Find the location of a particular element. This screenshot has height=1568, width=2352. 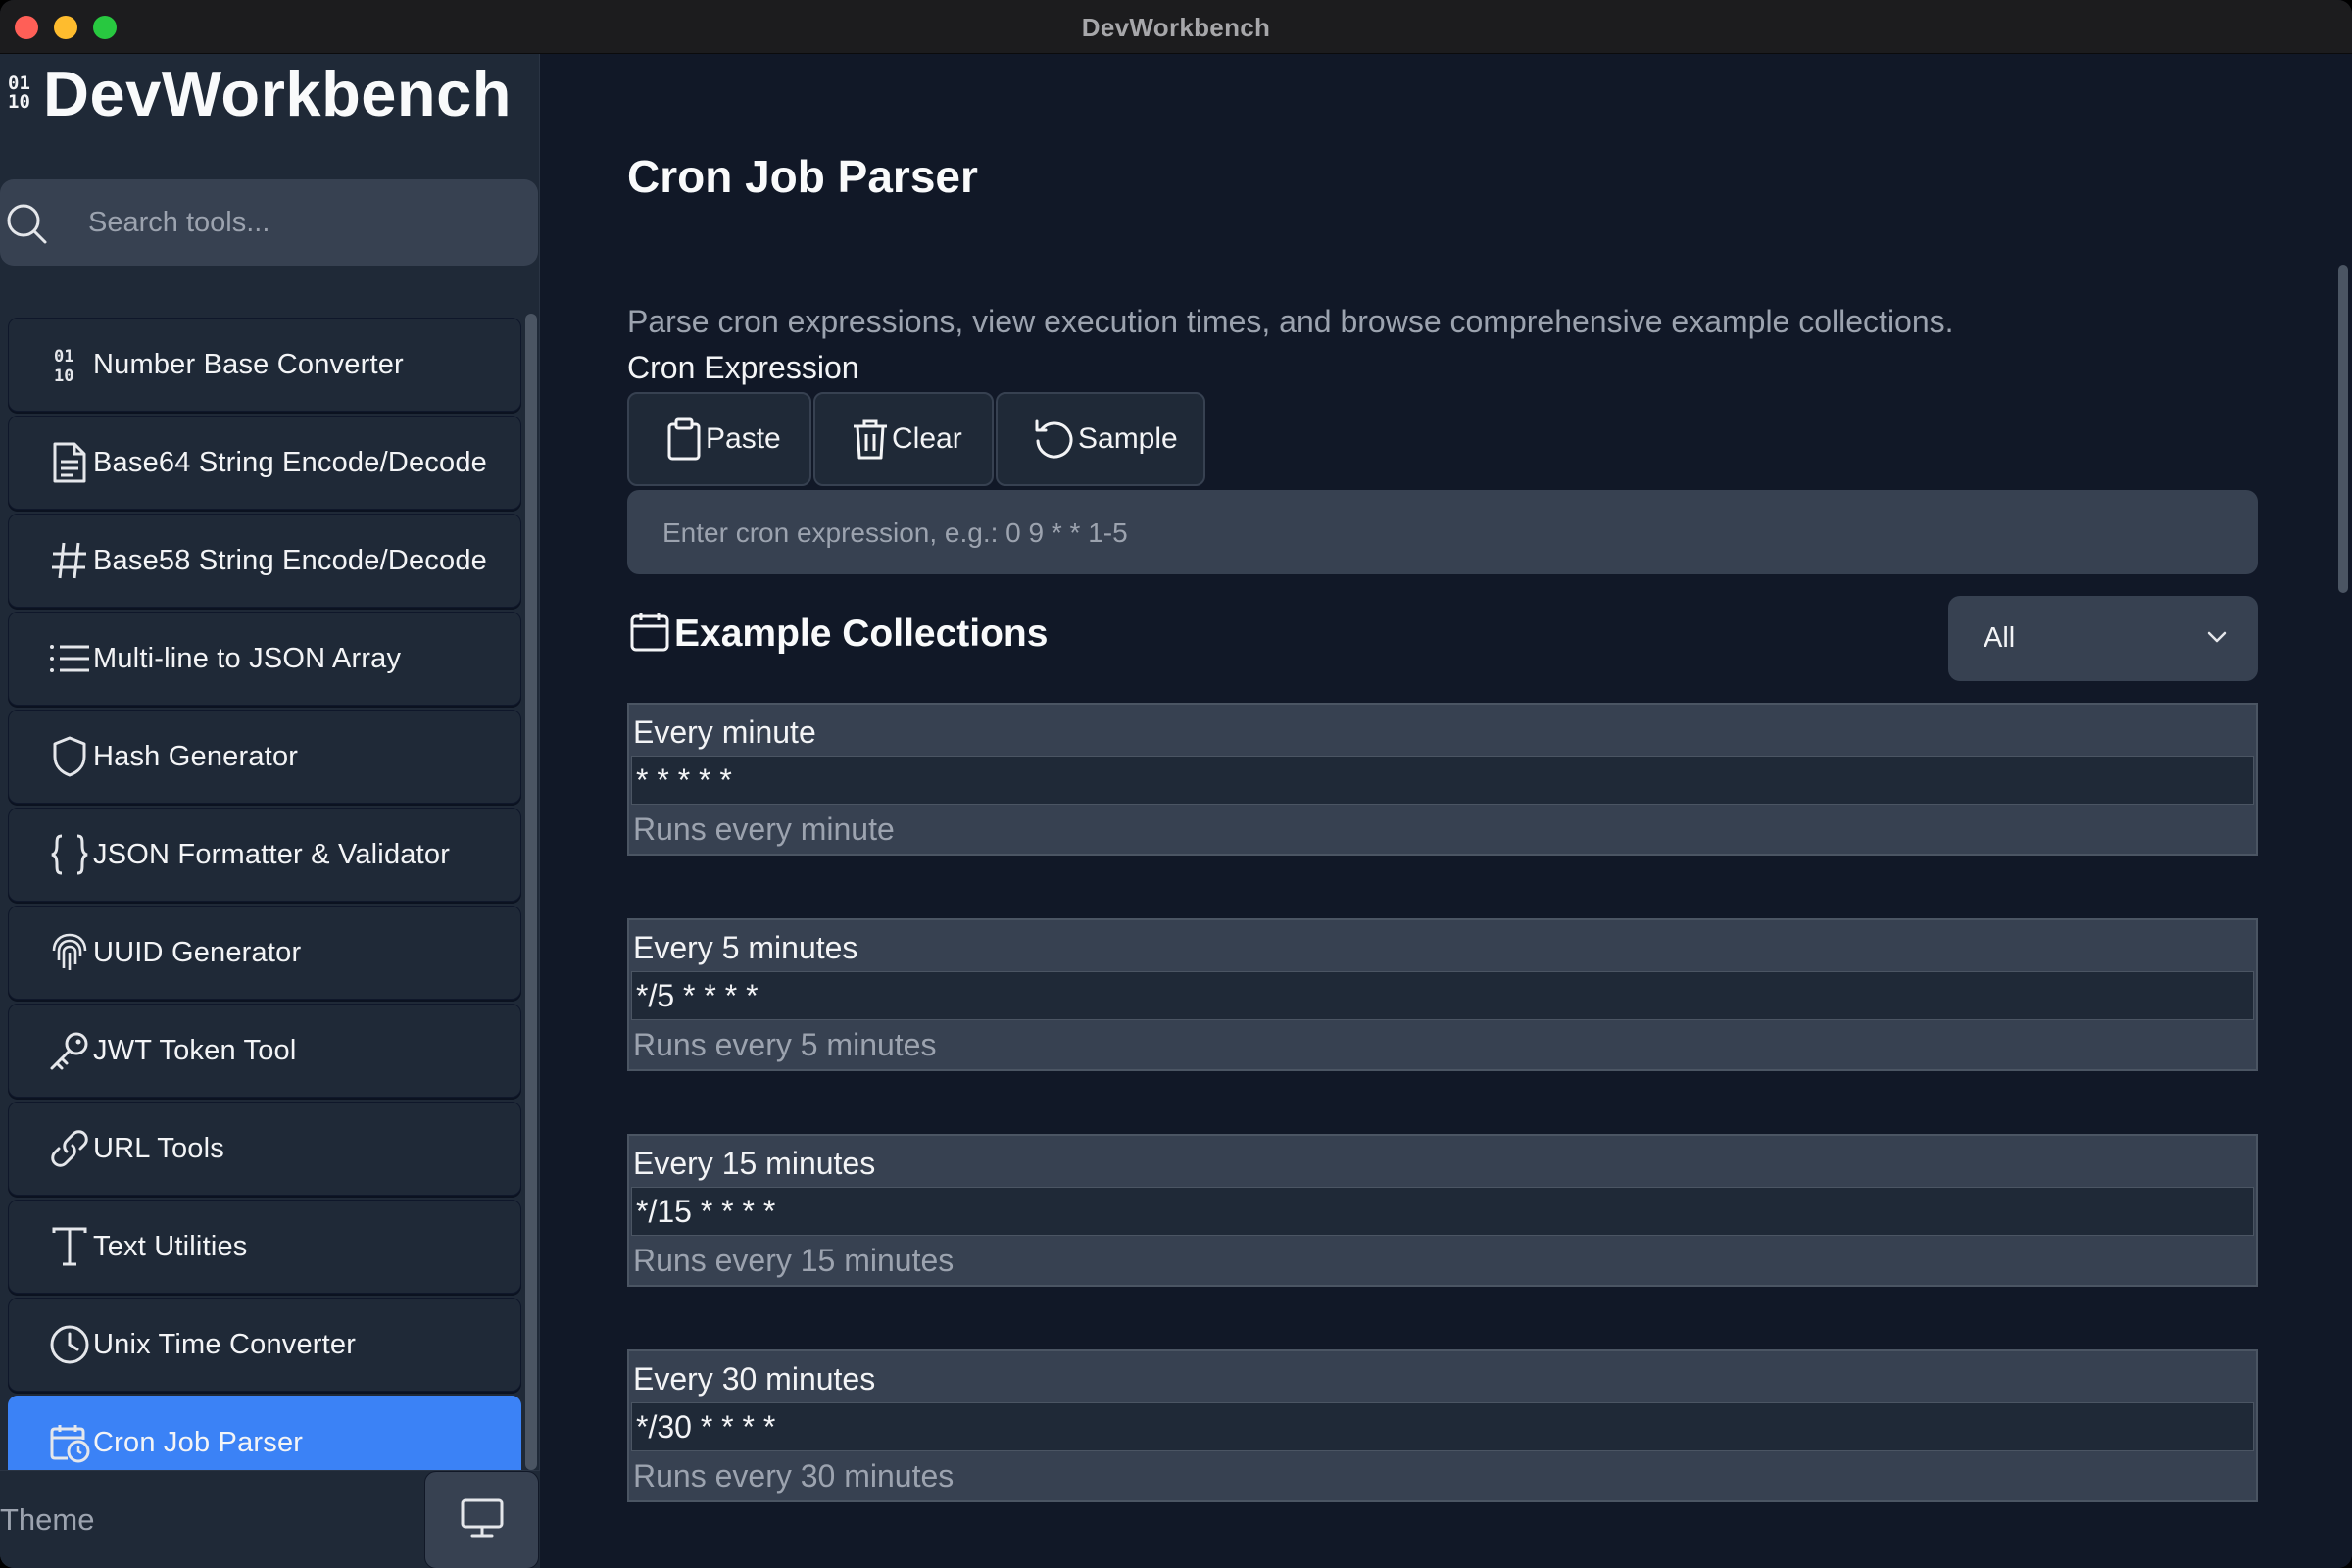

brand: 01 10 DevWorkbench is located at coordinates (260, 93).